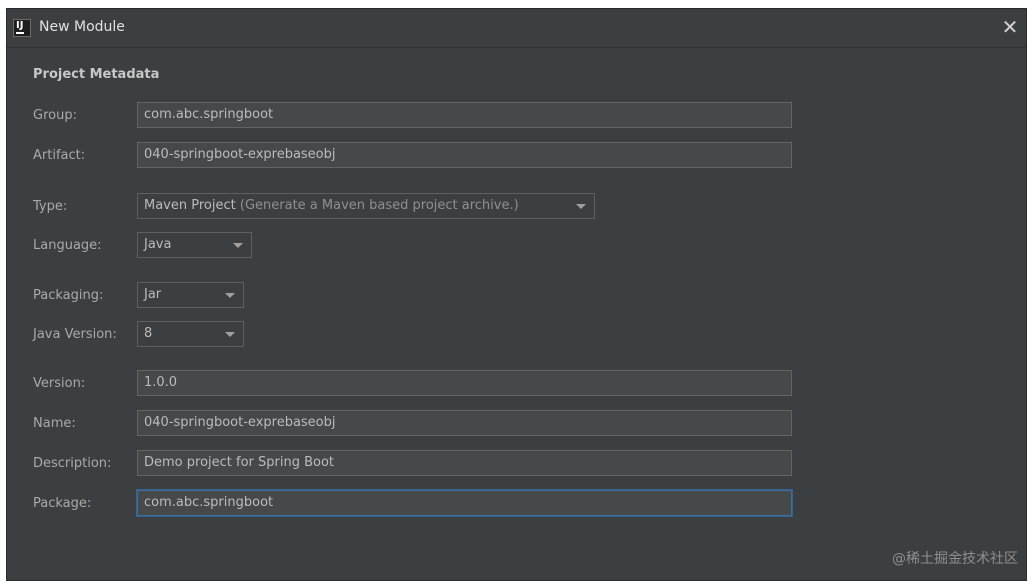  I want to click on language-label: Language:, so click(67, 245).